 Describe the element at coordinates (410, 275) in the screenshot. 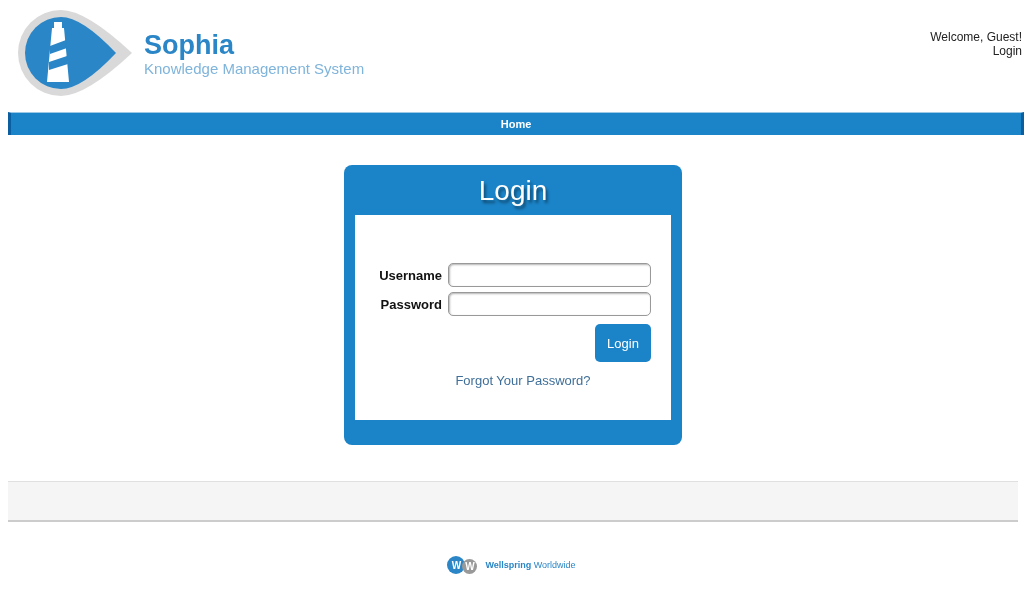

I see `field-label: Username` at that location.